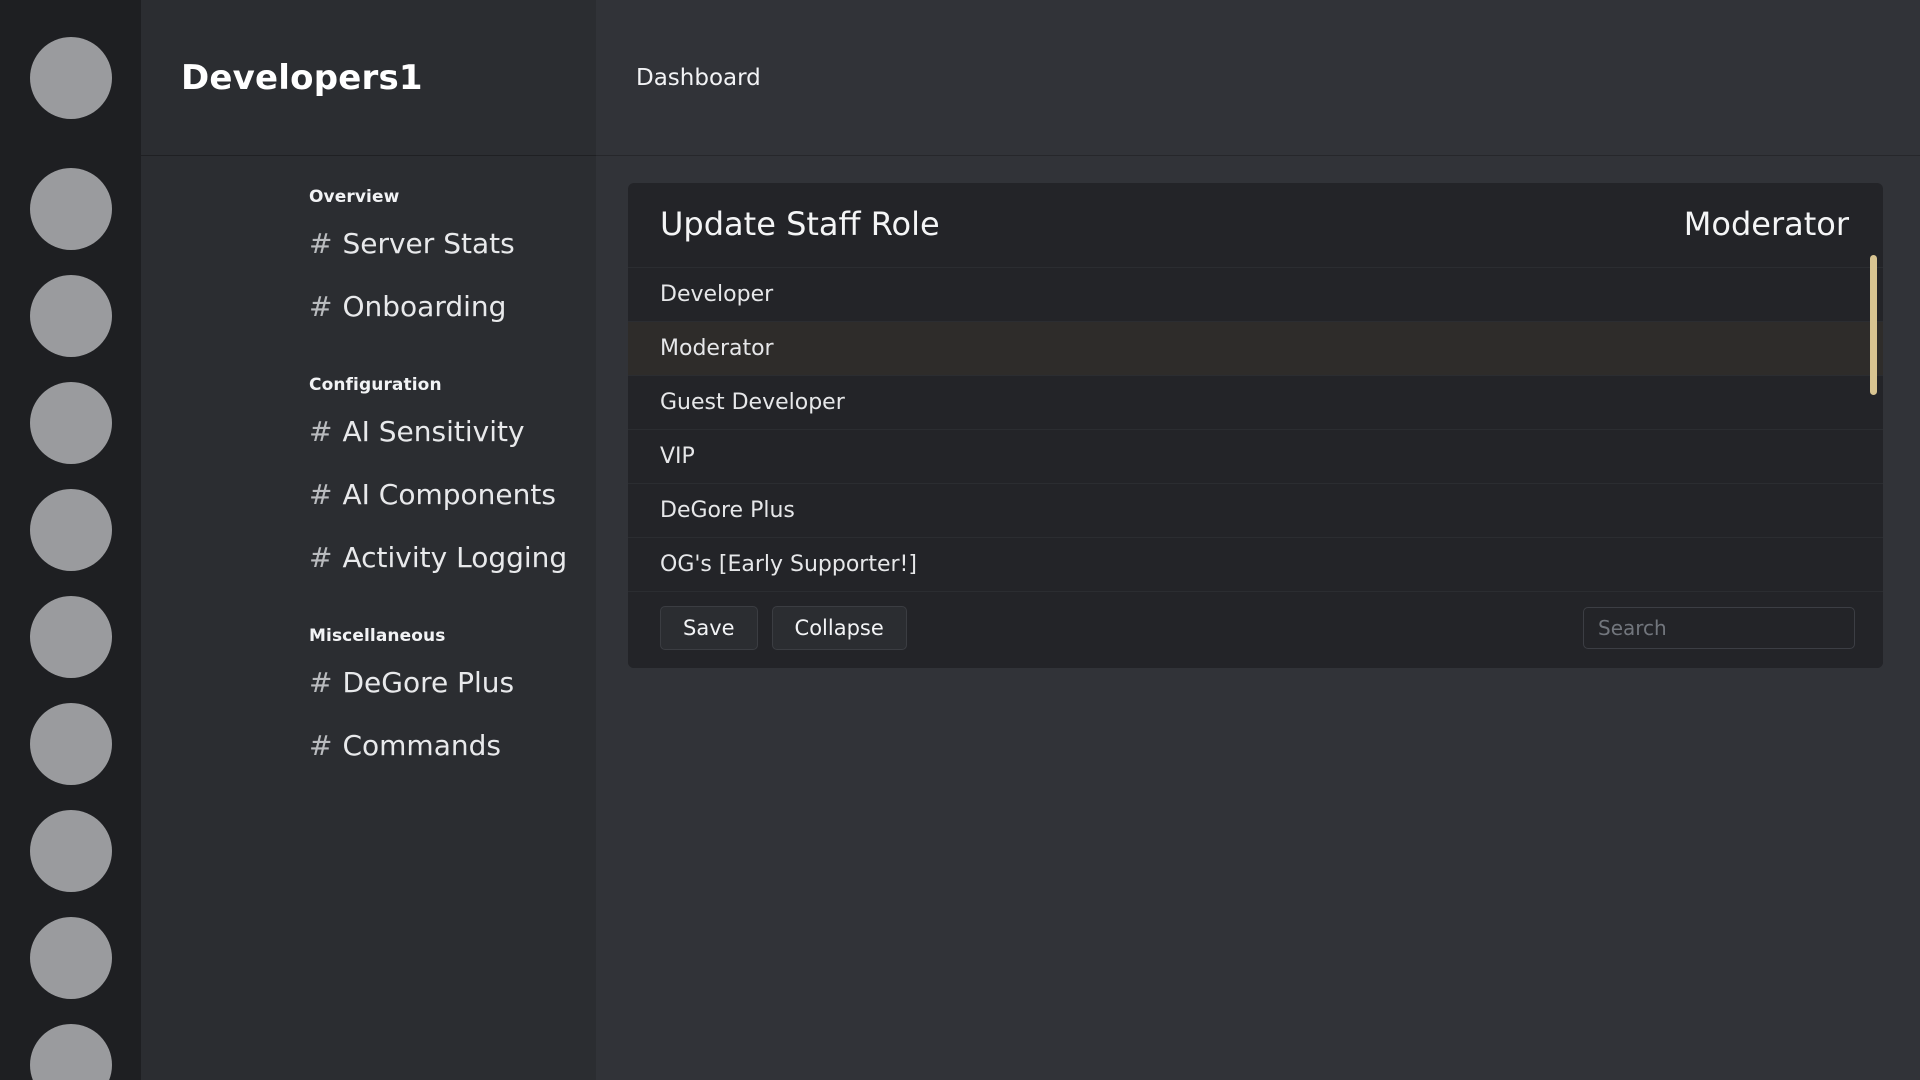  What do you see at coordinates (698, 77) in the screenshot?
I see `page-title: Dashboard` at bounding box center [698, 77].